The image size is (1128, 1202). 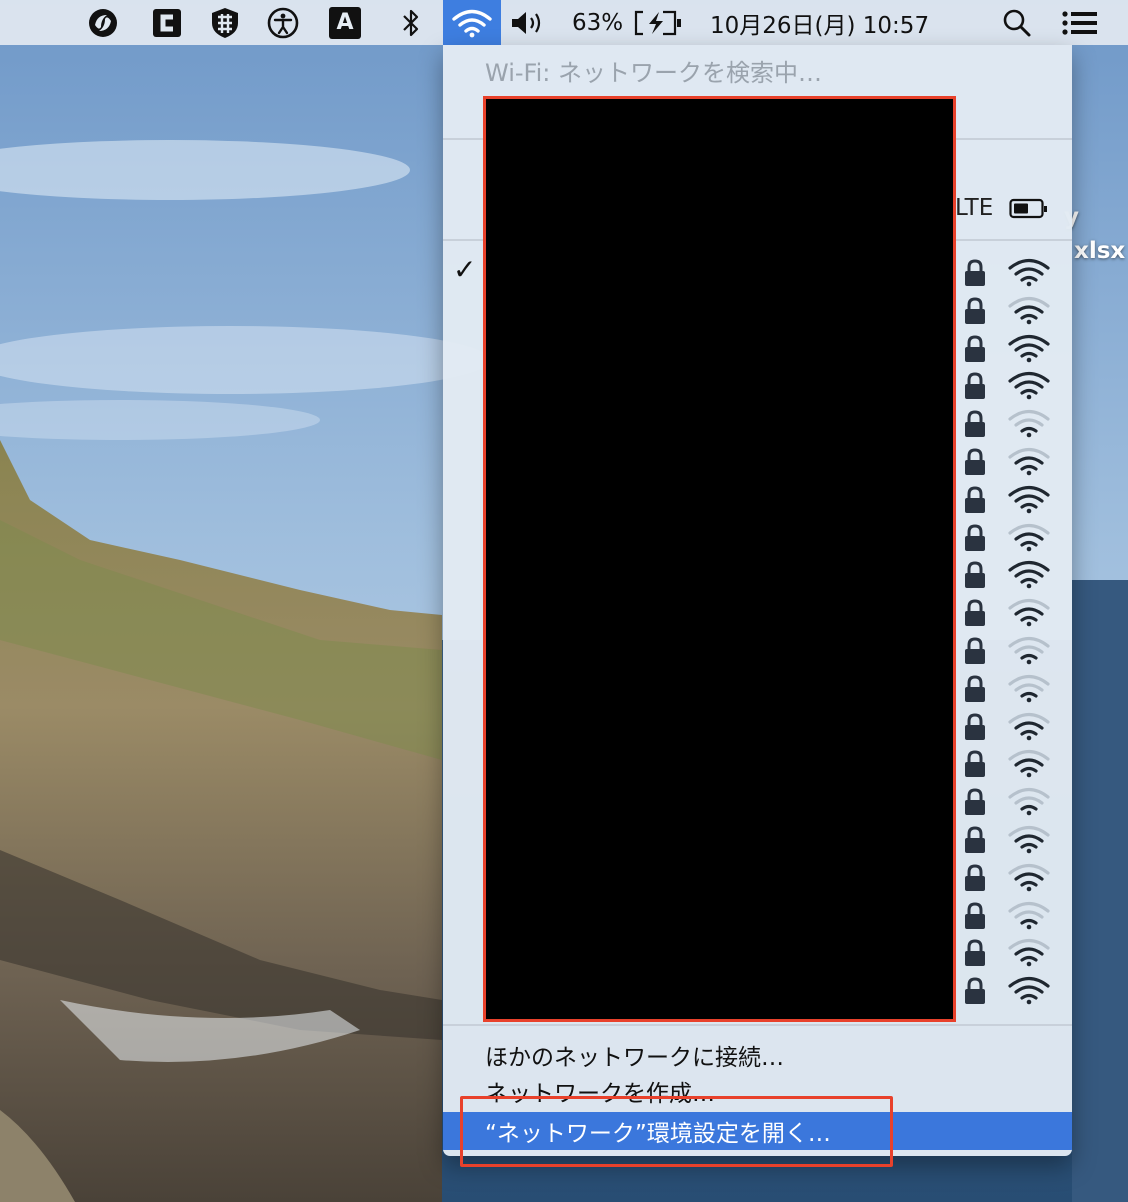 I want to click on desktop-file-label-xlsx: xlsx, so click(x=1099, y=251).